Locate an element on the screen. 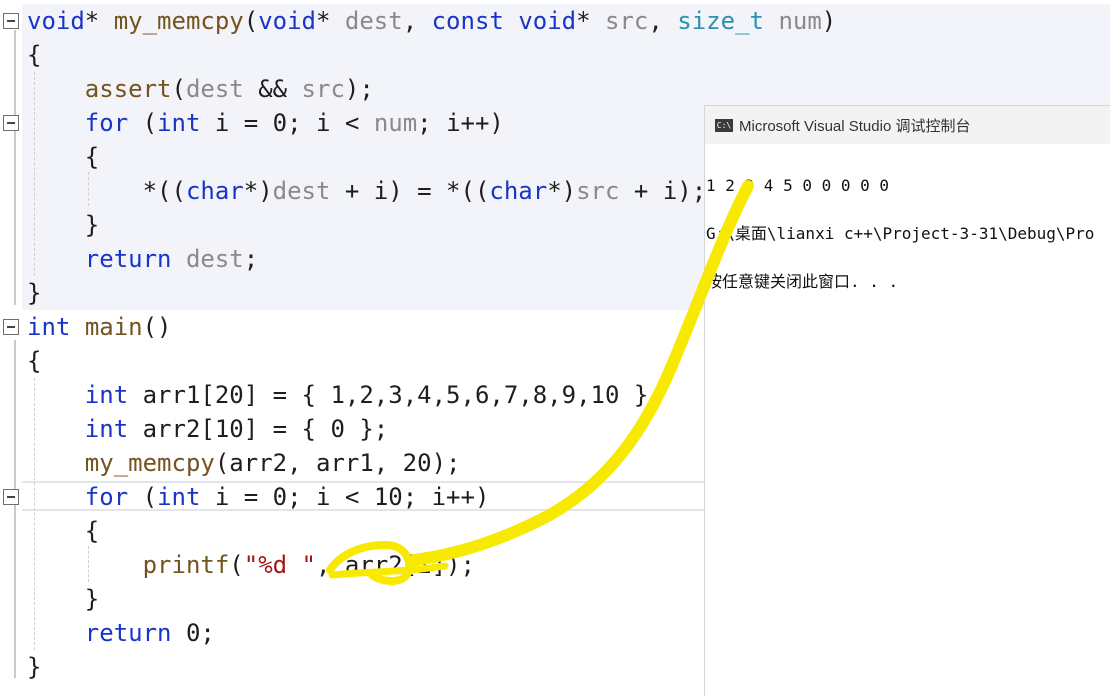 This screenshot has width=1110, height=696. code-token: main is located at coordinates (113, 327).